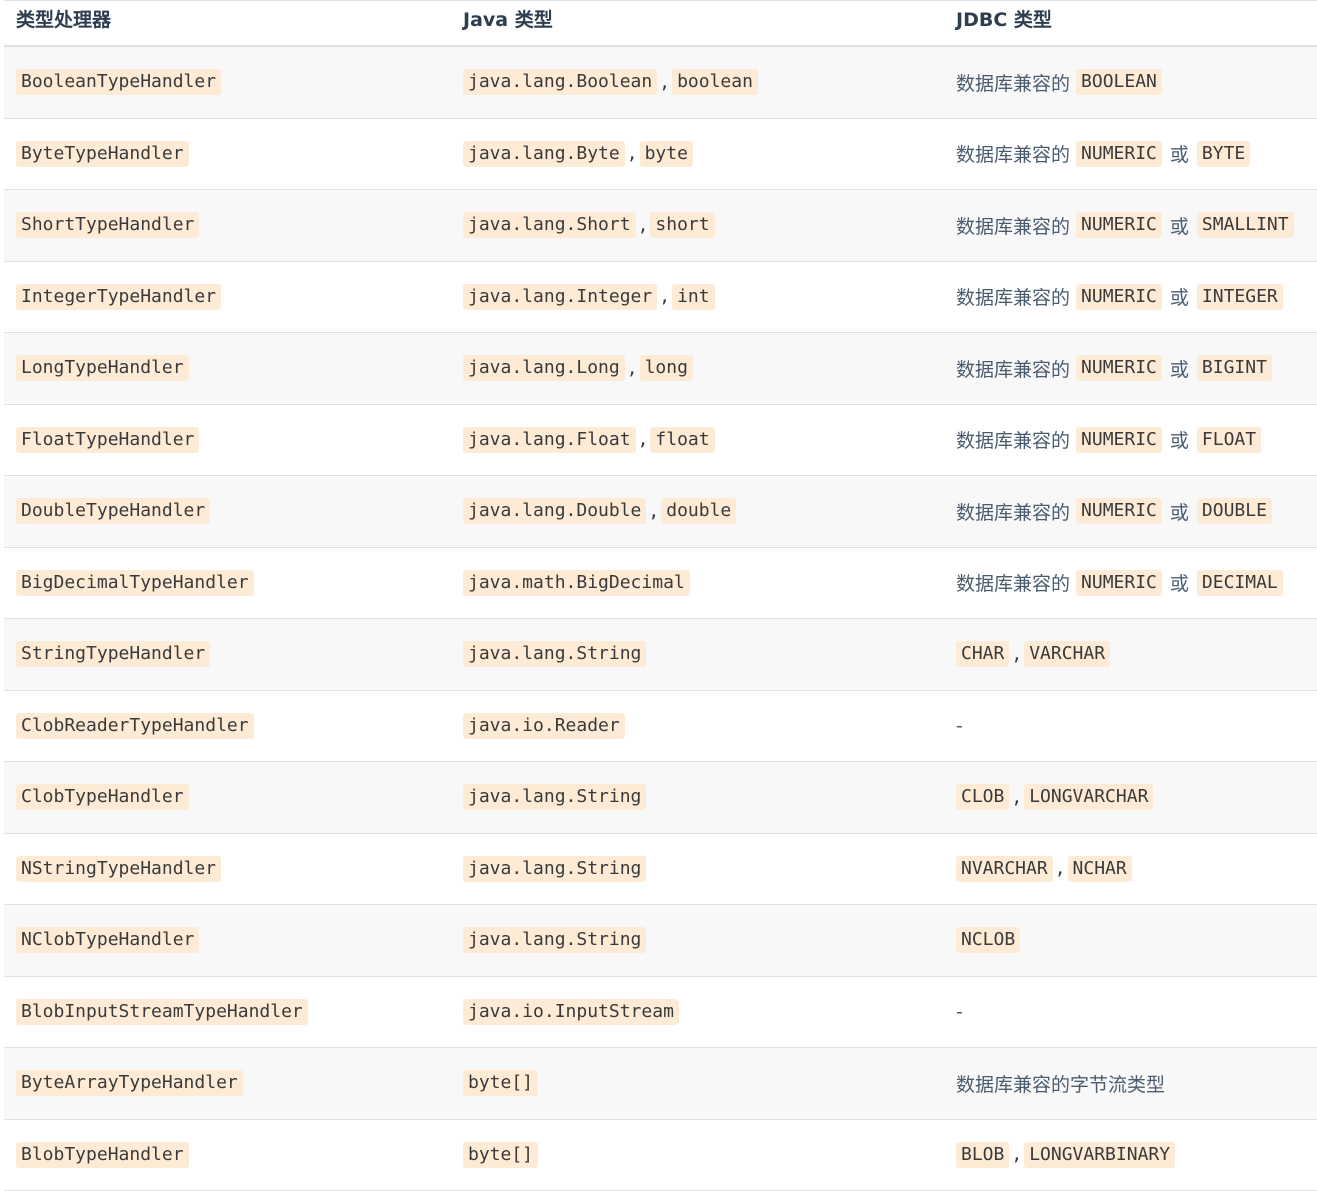 Image resolution: width=1317 pixels, height=1191 pixels. Describe the element at coordinates (1245, 225) in the screenshot. I see `jdbc-type-code: SMALLINT` at that location.